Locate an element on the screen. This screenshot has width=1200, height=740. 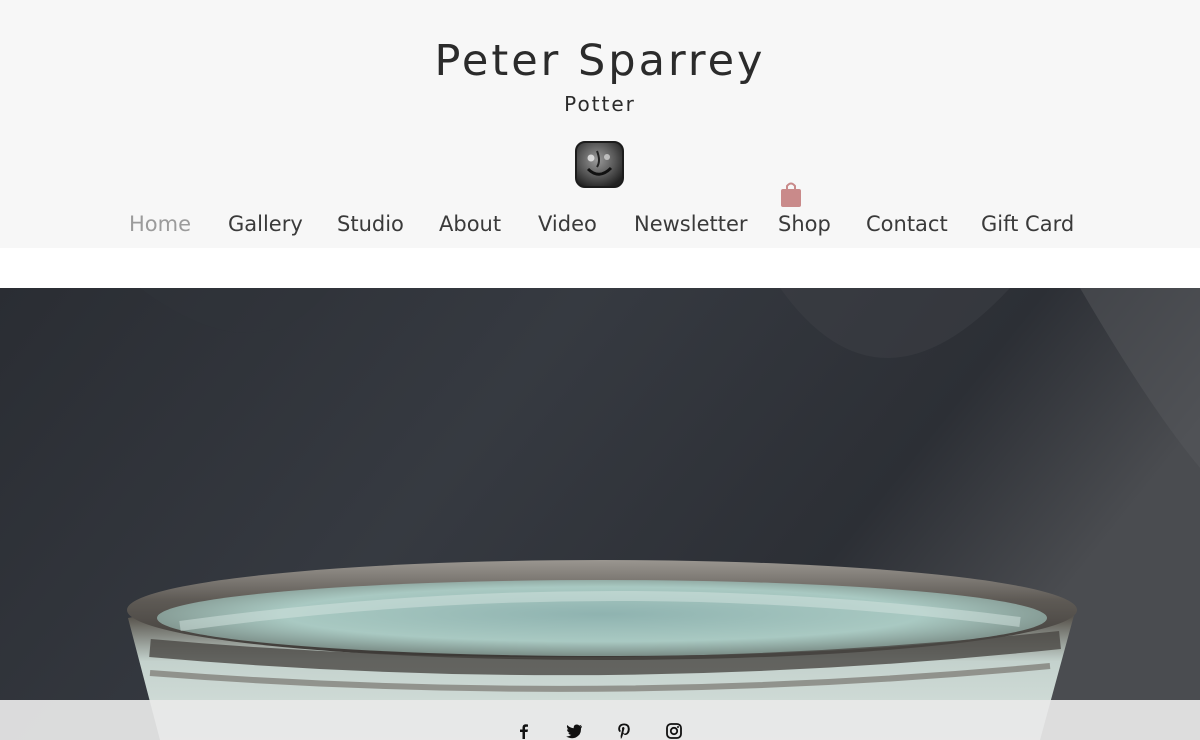
nav-item-about: About is located at coordinates (470, 224).